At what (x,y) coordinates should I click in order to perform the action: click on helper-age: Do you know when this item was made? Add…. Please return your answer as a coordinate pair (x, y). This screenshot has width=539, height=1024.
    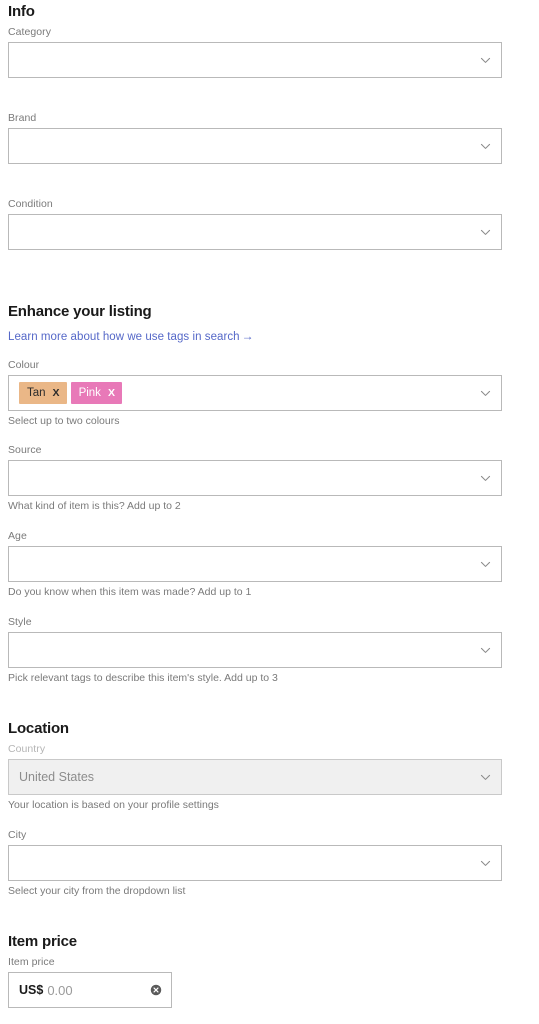
    Looking at the image, I should click on (130, 592).